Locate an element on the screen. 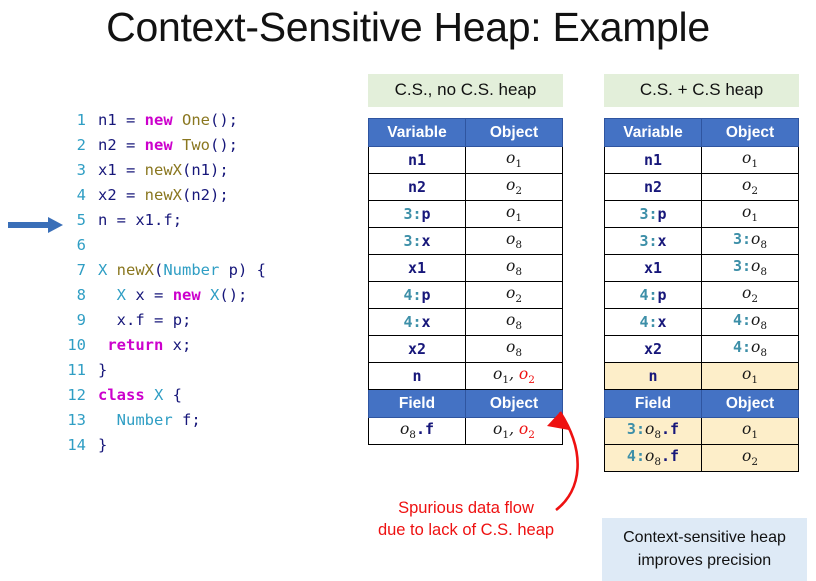  line-number: 4 is located at coordinates (81, 195).